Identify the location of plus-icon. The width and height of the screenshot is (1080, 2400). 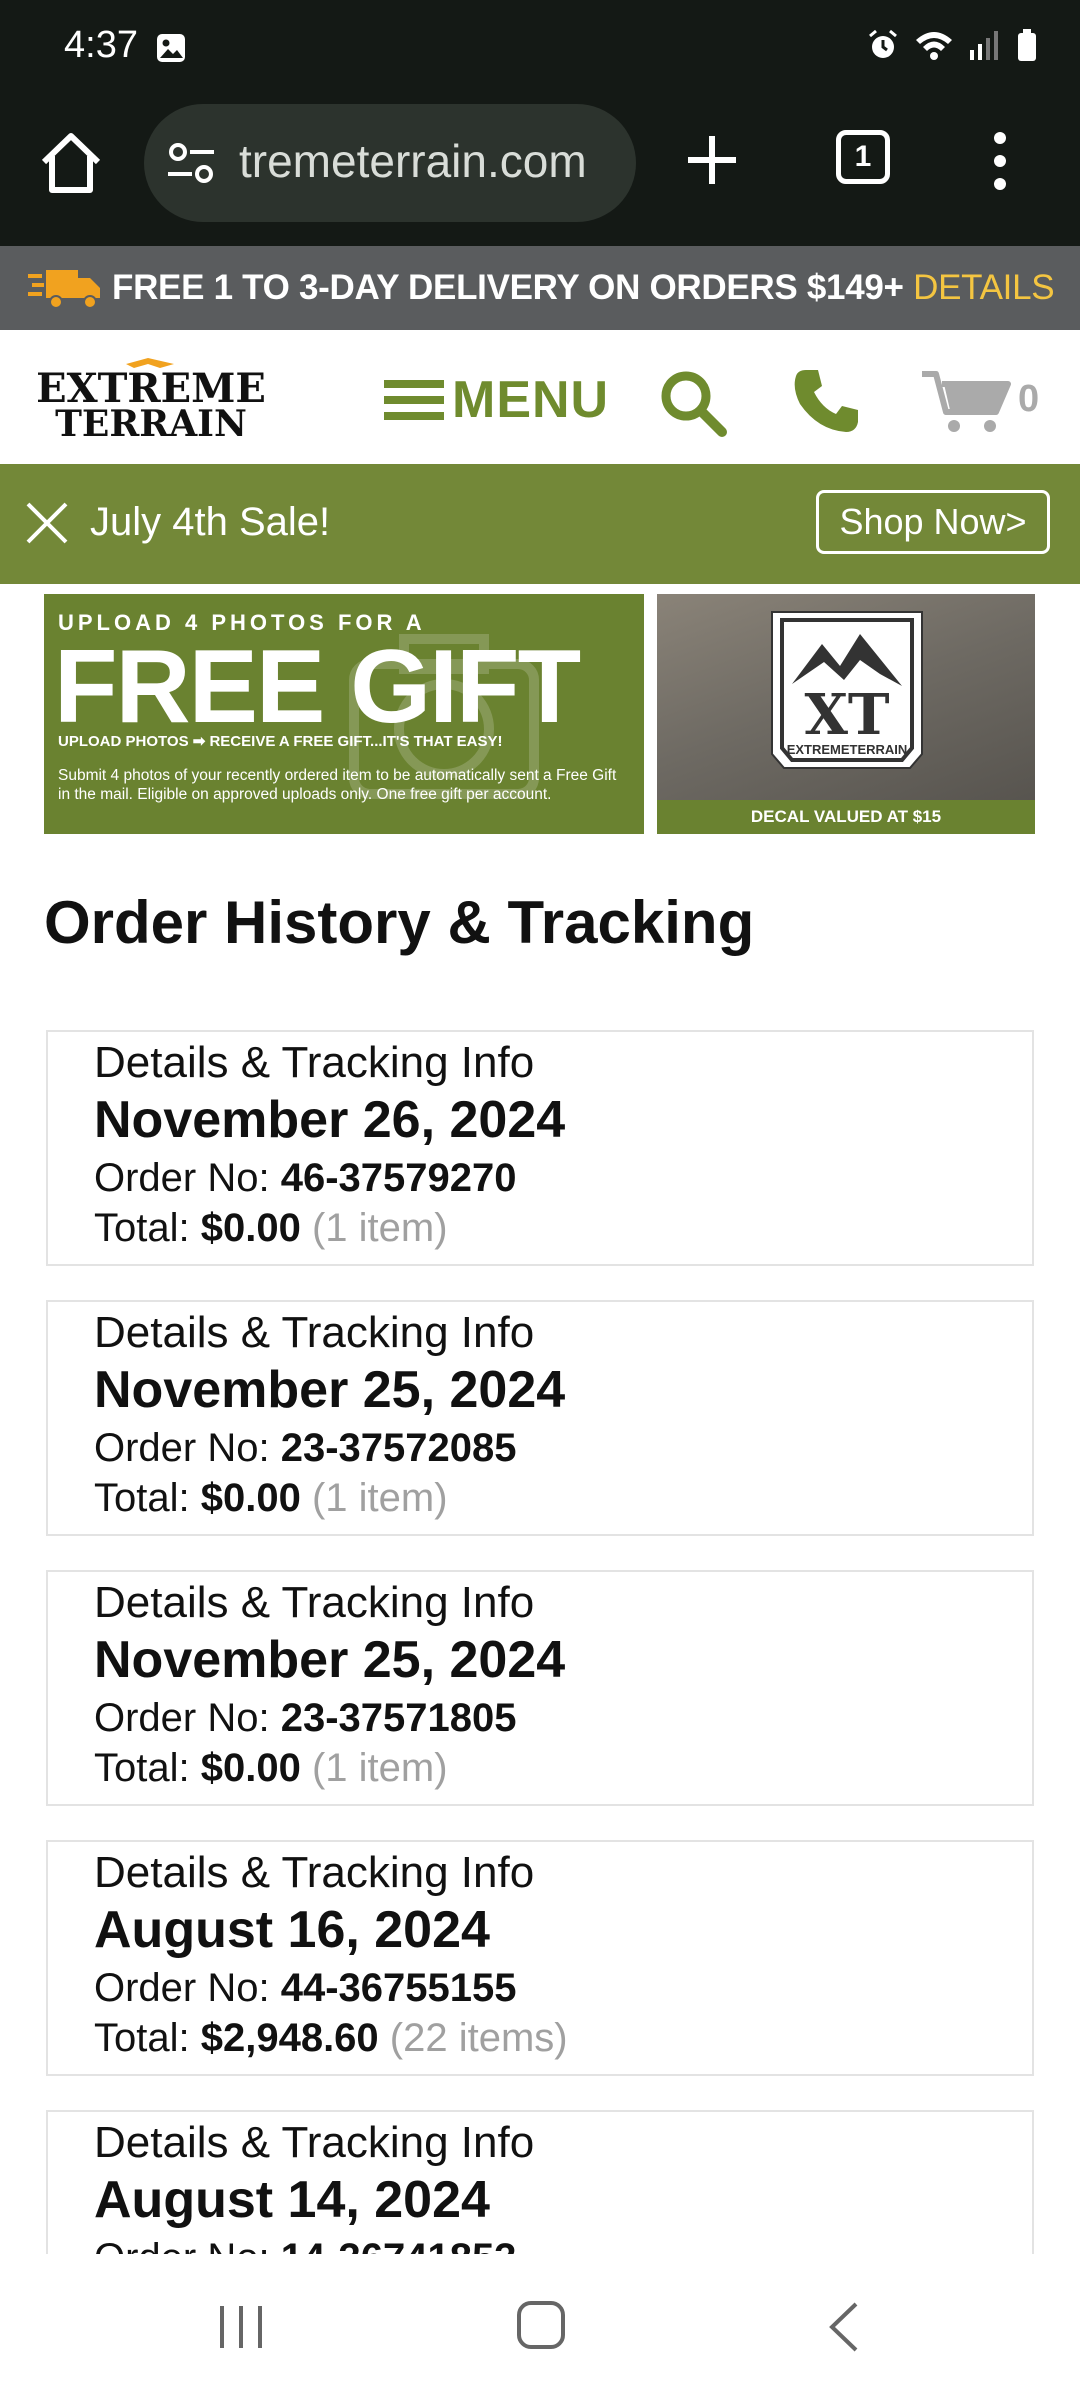
(712, 160).